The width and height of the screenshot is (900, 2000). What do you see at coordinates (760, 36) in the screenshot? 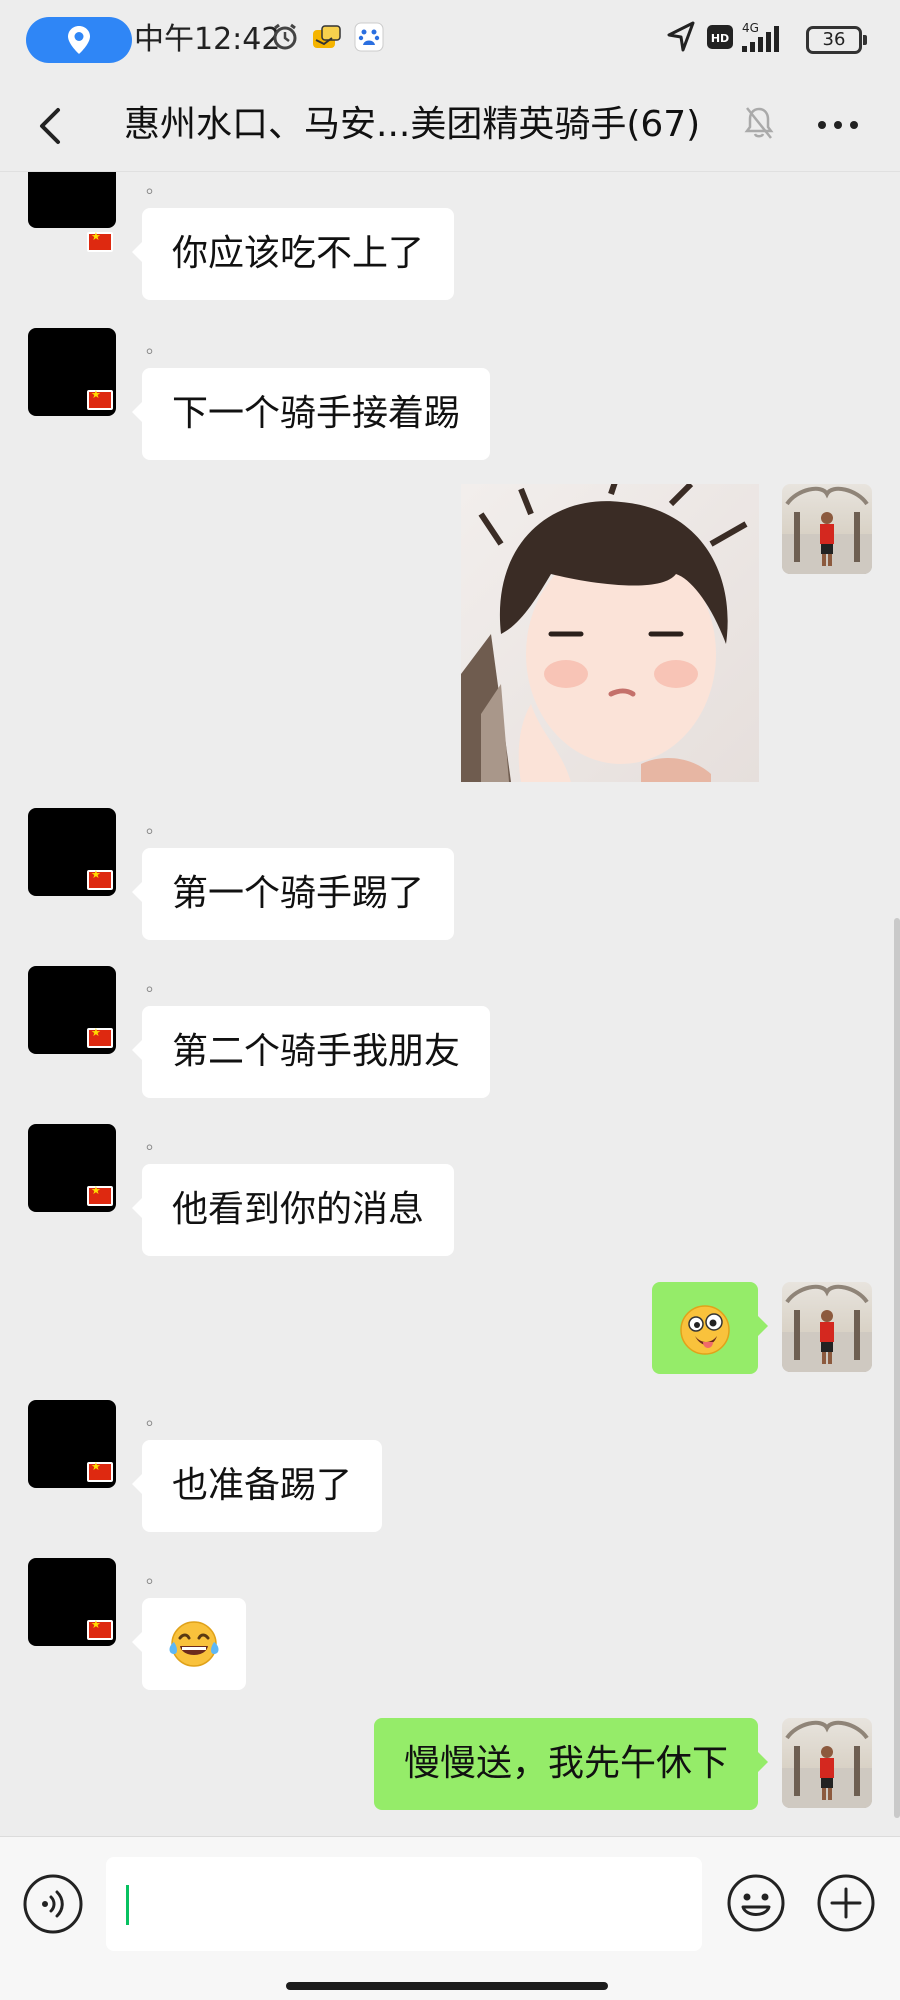
I see `signal-icon: 4G` at bounding box center [760, 36].